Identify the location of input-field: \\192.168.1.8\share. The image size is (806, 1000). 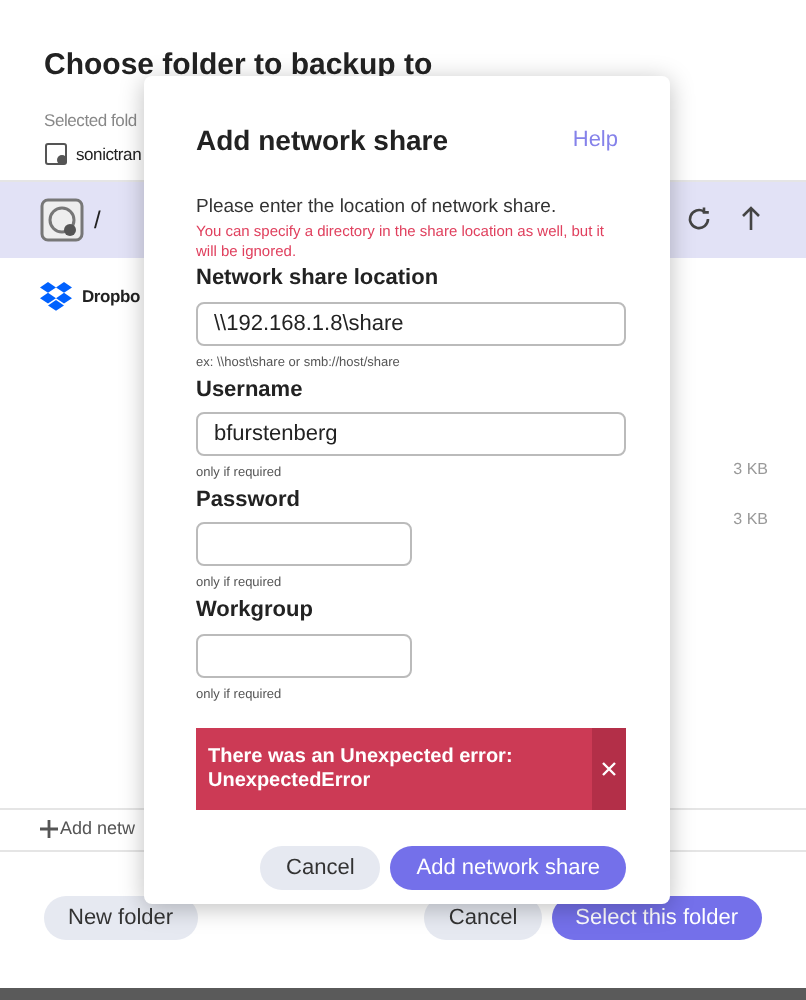
(411, 323).